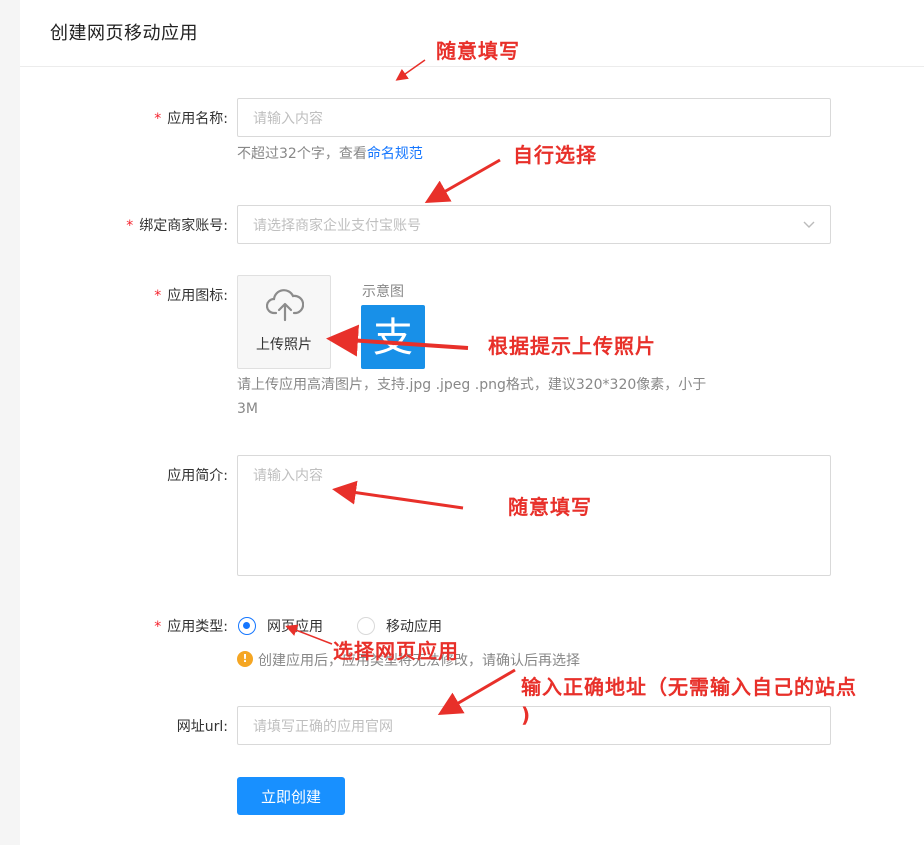 The height and width of the screenshot is (845, 924). I want to click on naming-rules-link: 命名规范, so click(395, 154).